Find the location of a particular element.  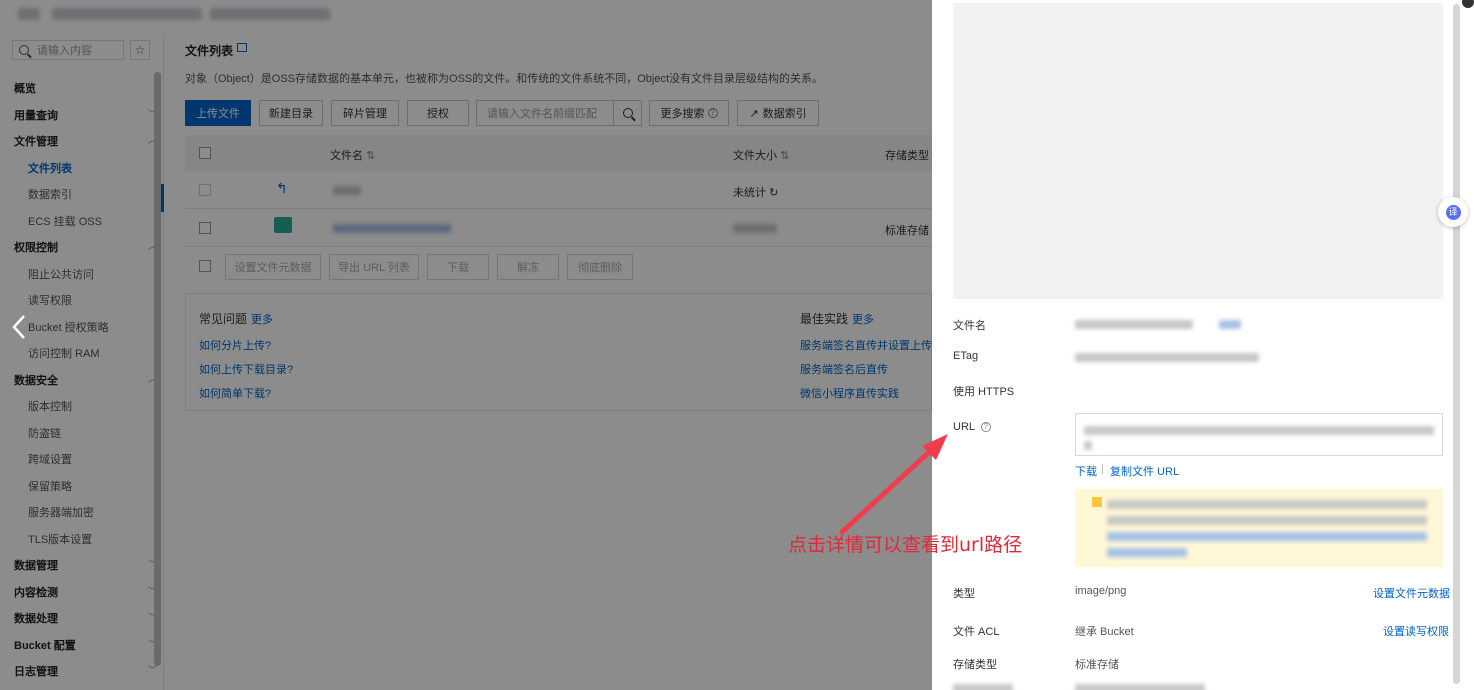

warning-icon is located at coordinates (1097, 502).